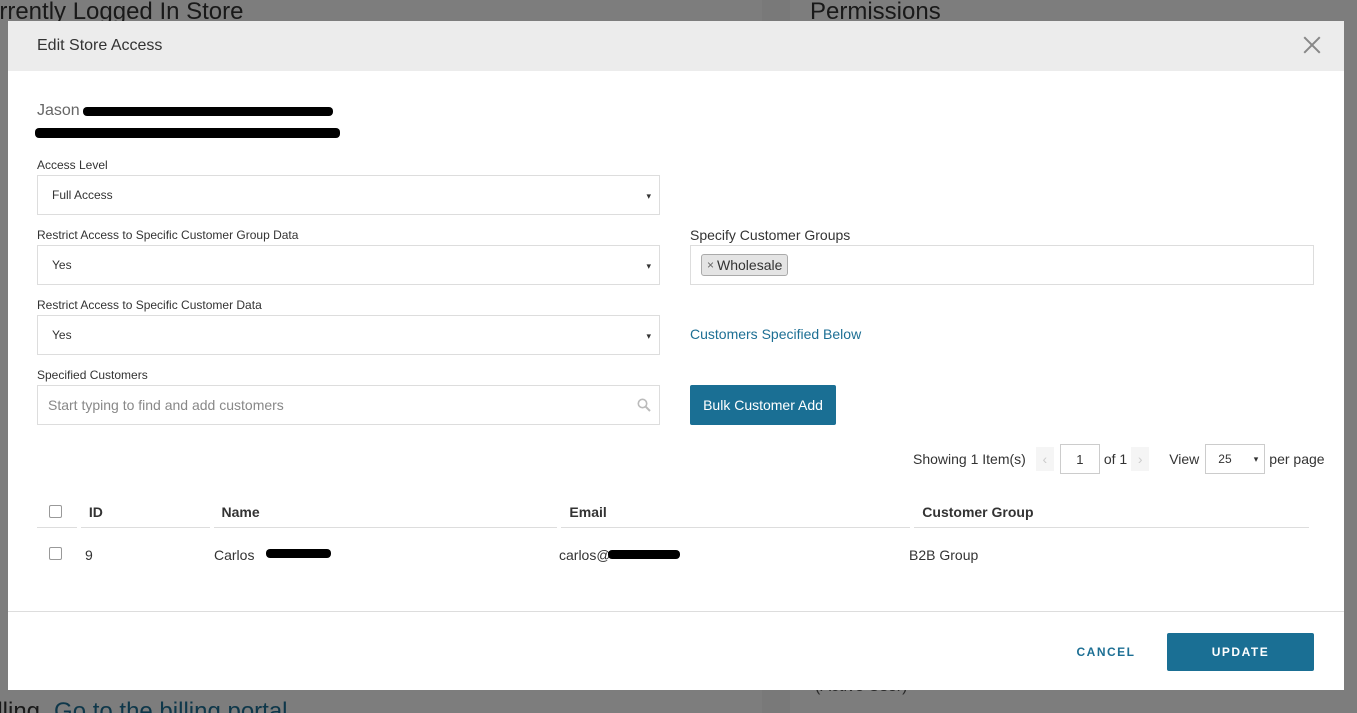 Image resolution: width=1357 pixels, height=713 pixels. I want to click on access-level-value: Full Access, so click(82, 195).